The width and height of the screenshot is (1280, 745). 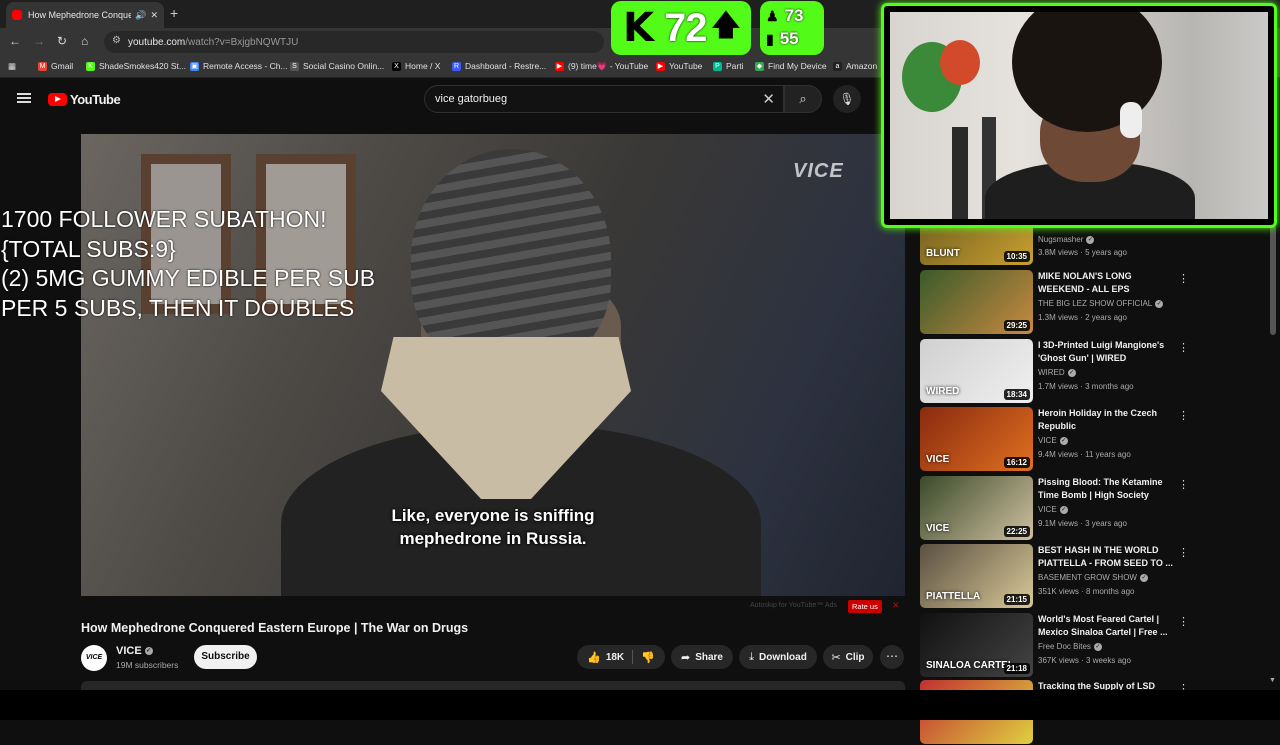 What do you see at coordinates (679, 66) in the screenshot?
I see `bookmark-item: ▶ YouTube` at bounding box center [679, 66].